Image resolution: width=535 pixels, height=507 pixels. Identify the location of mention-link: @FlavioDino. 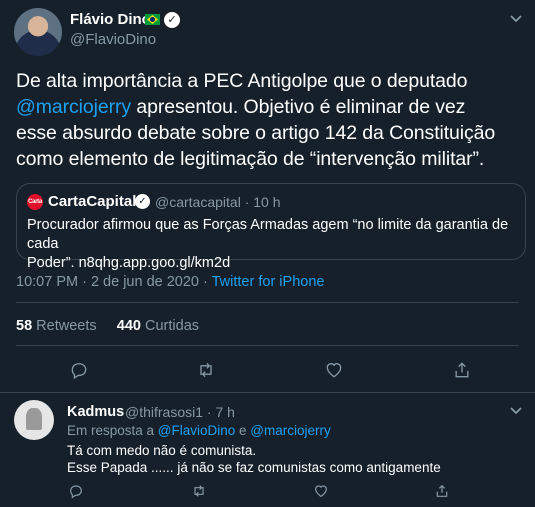
(196, 430).